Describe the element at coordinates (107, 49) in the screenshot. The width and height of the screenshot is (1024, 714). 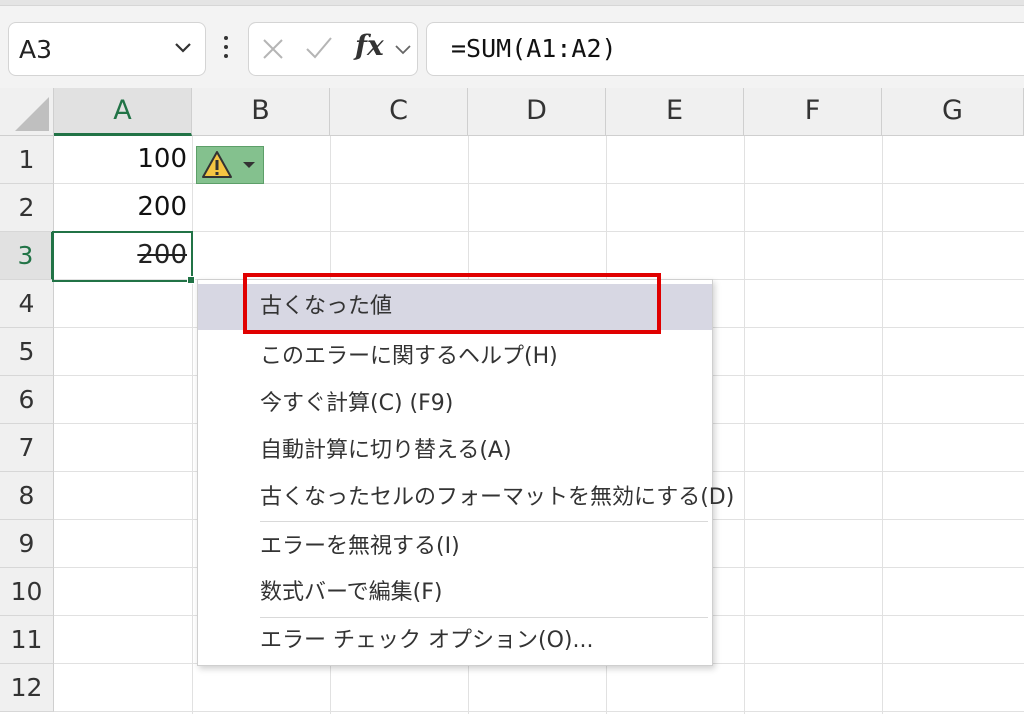
I see `name-box: A3` at that location.